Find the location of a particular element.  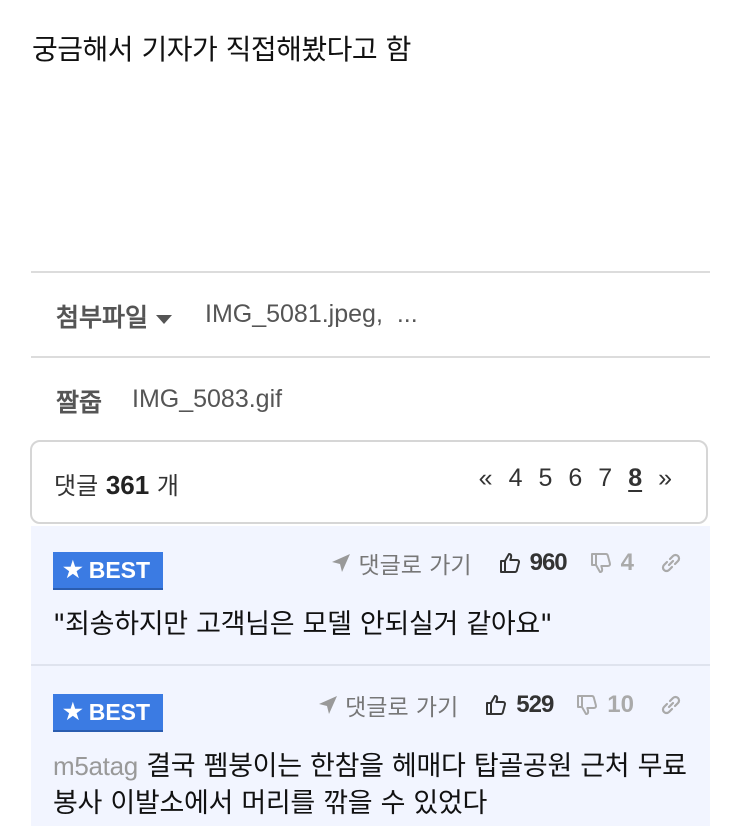

short-clip-label: 짤줍 is located at coordinates (79, 402).